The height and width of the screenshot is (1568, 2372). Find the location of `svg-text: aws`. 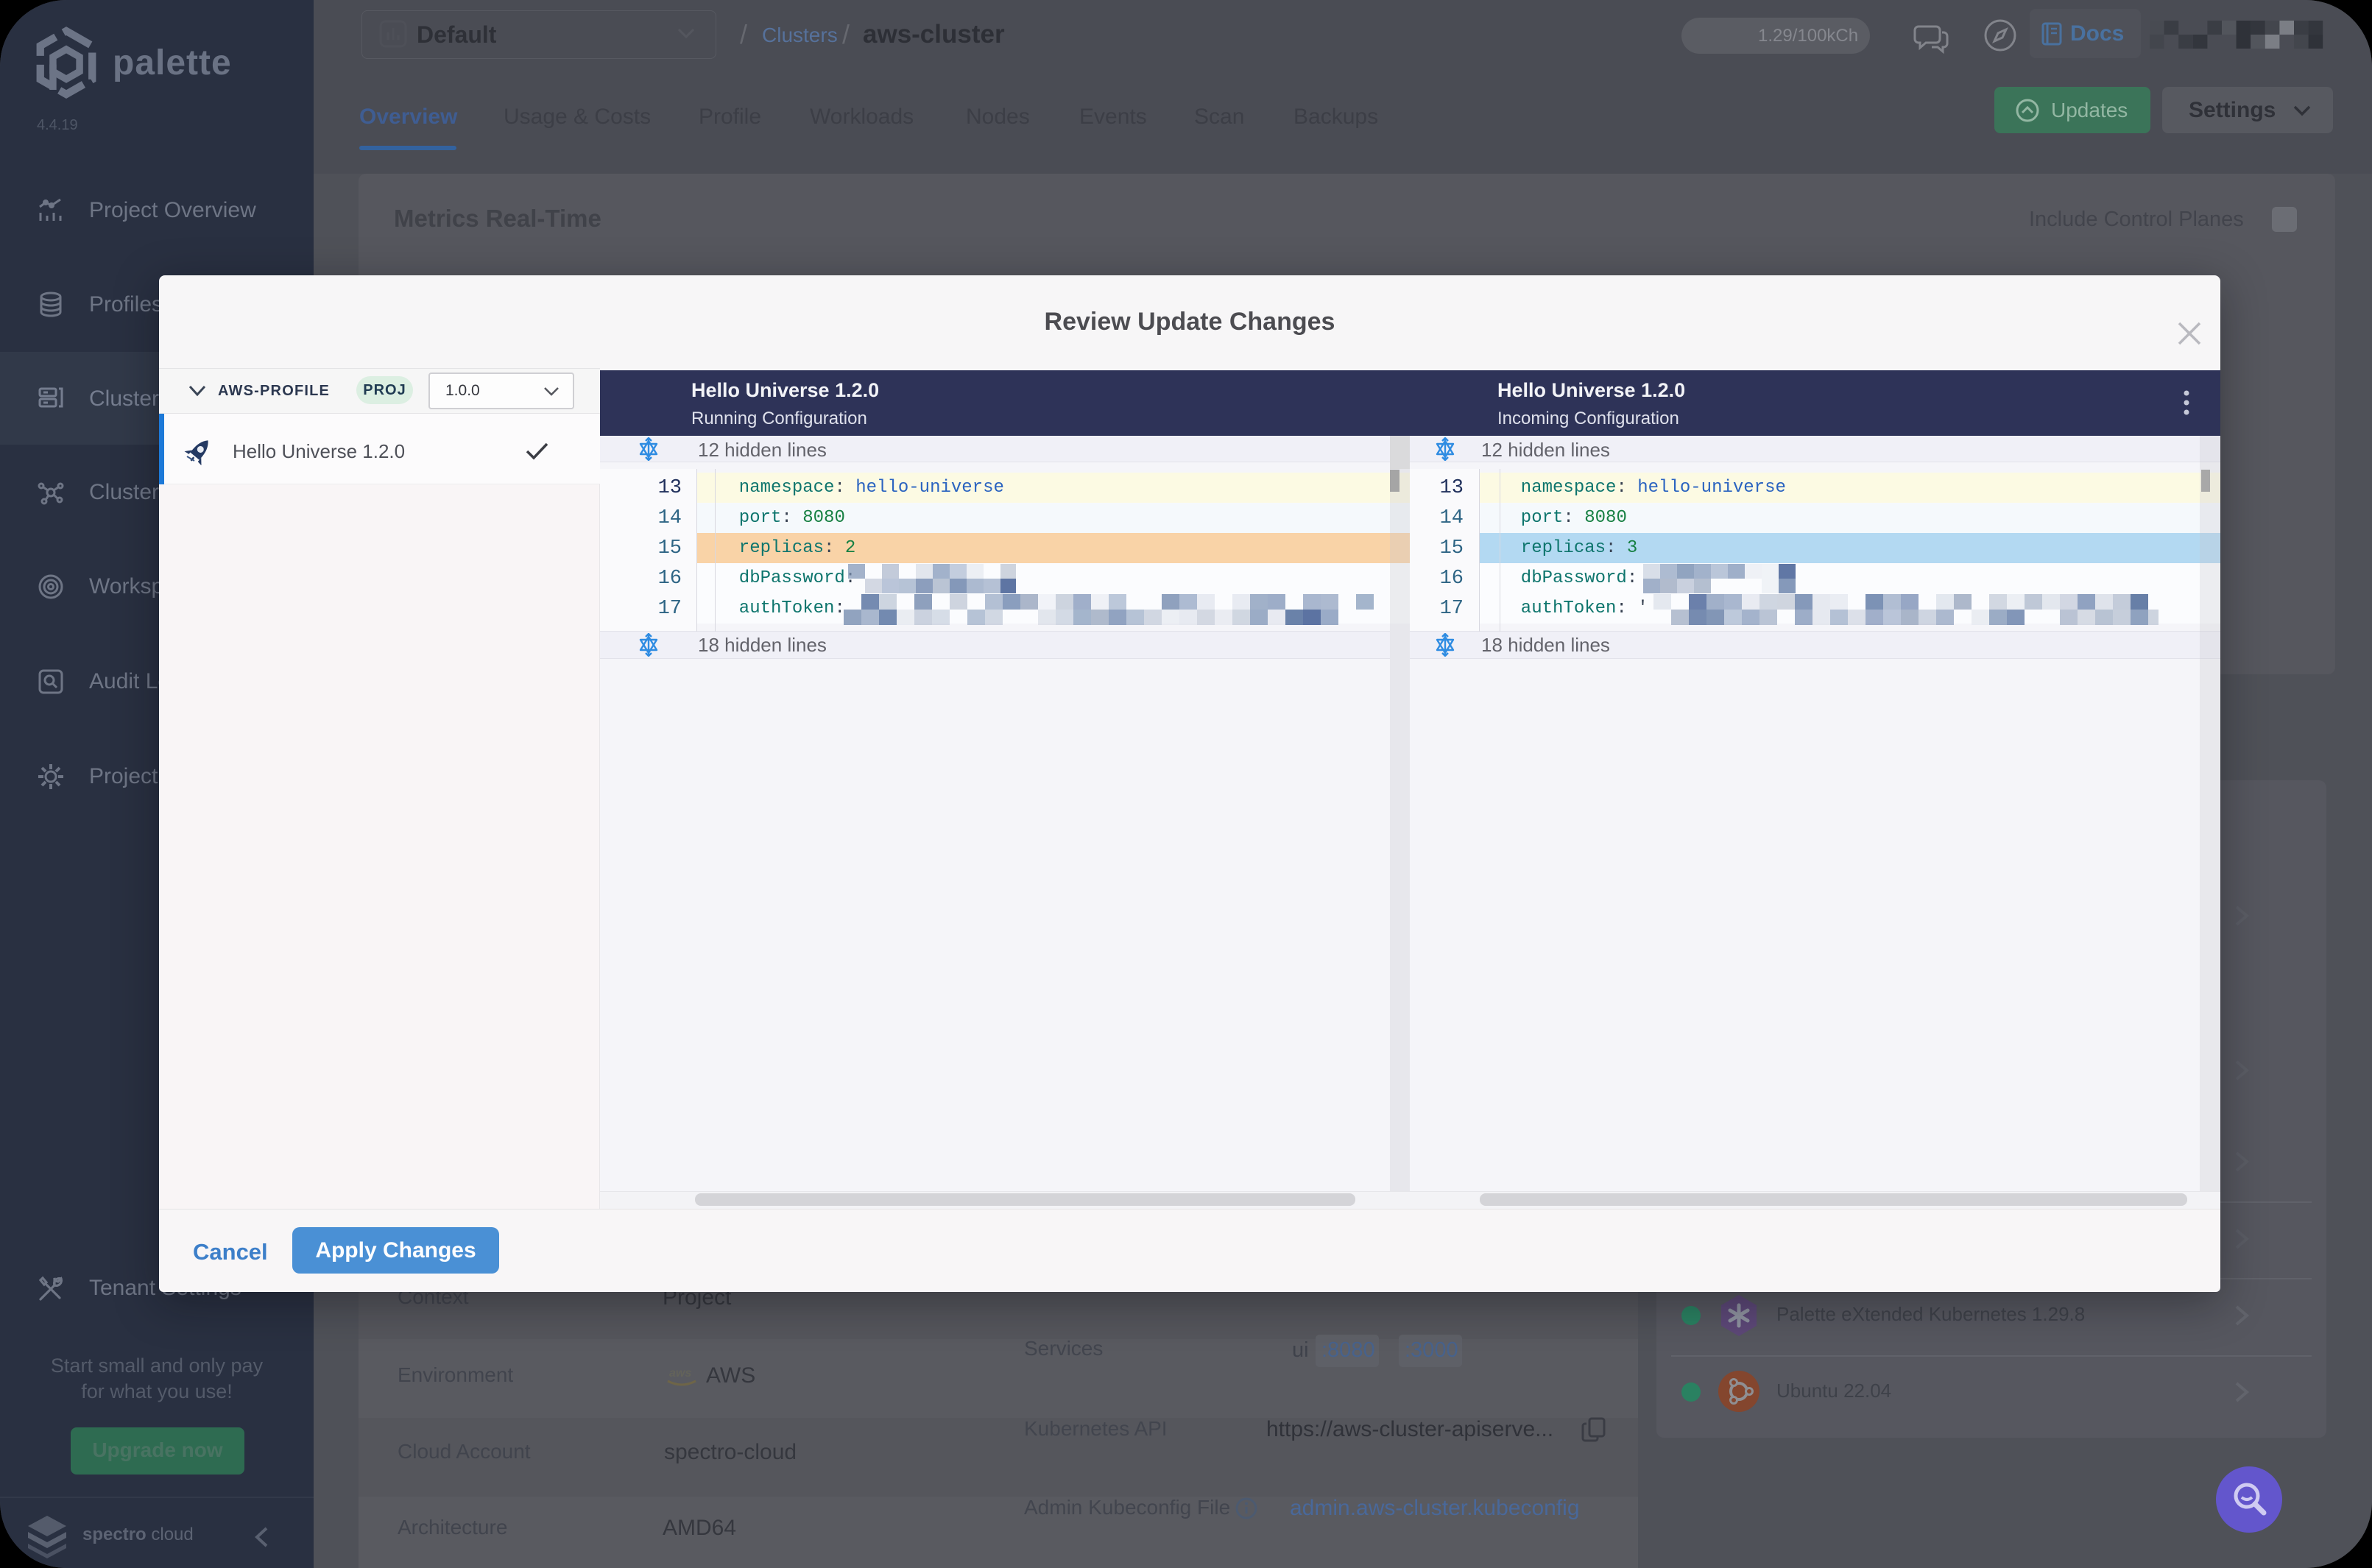

svg-text: aws is located at coordinates (680, 1374).